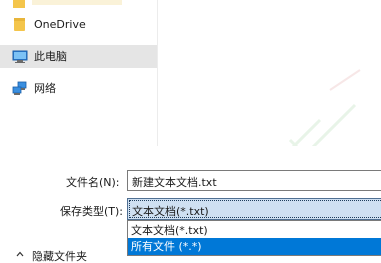  What do you see at coordinates (254, 246) in the screenshot?
I see `dropdown-option-all-files: 所有文件 (*.*)` at bounding box center [254, 246].